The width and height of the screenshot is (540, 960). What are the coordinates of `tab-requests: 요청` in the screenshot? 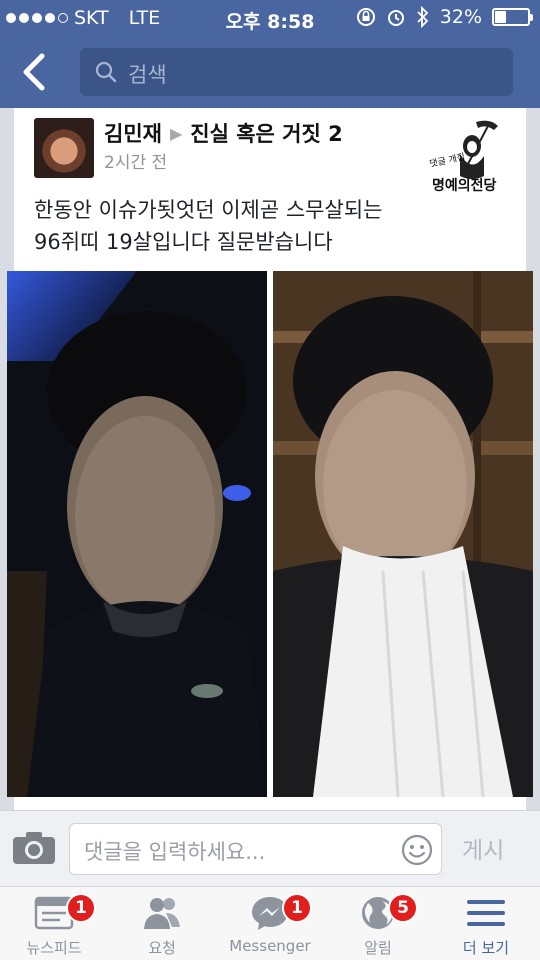 It's located at (162, 923).